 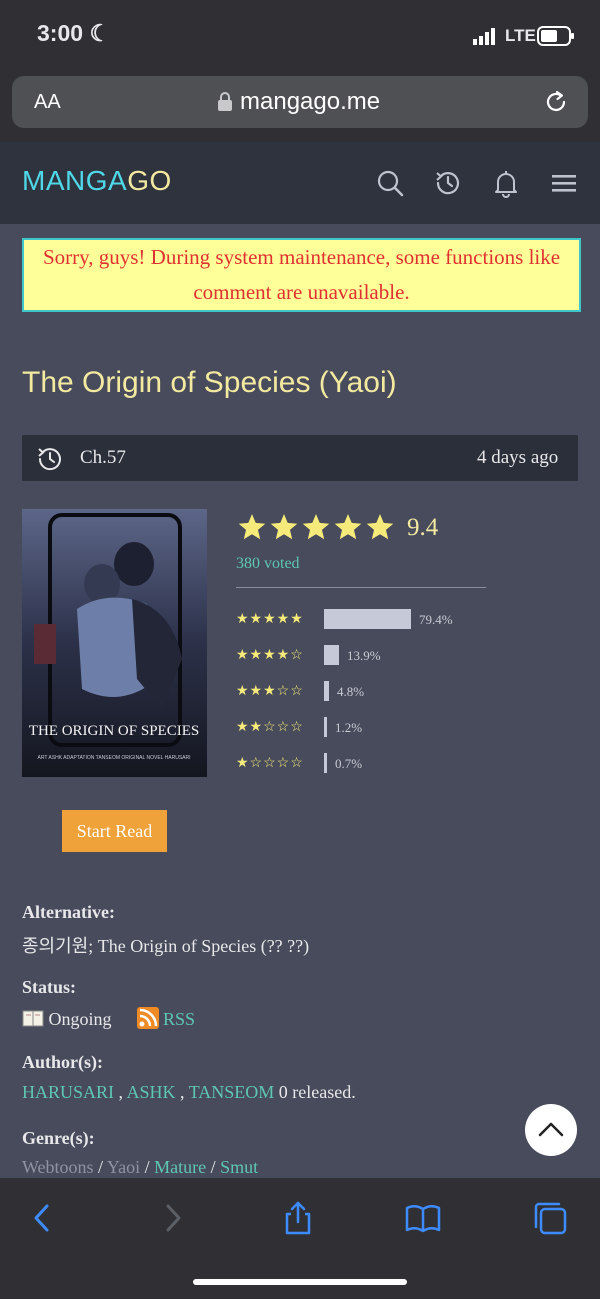 What do you see at coordinates (520, 35) in the screenshot?
I see `network-type: LTE` at bounding box center [520, 35].